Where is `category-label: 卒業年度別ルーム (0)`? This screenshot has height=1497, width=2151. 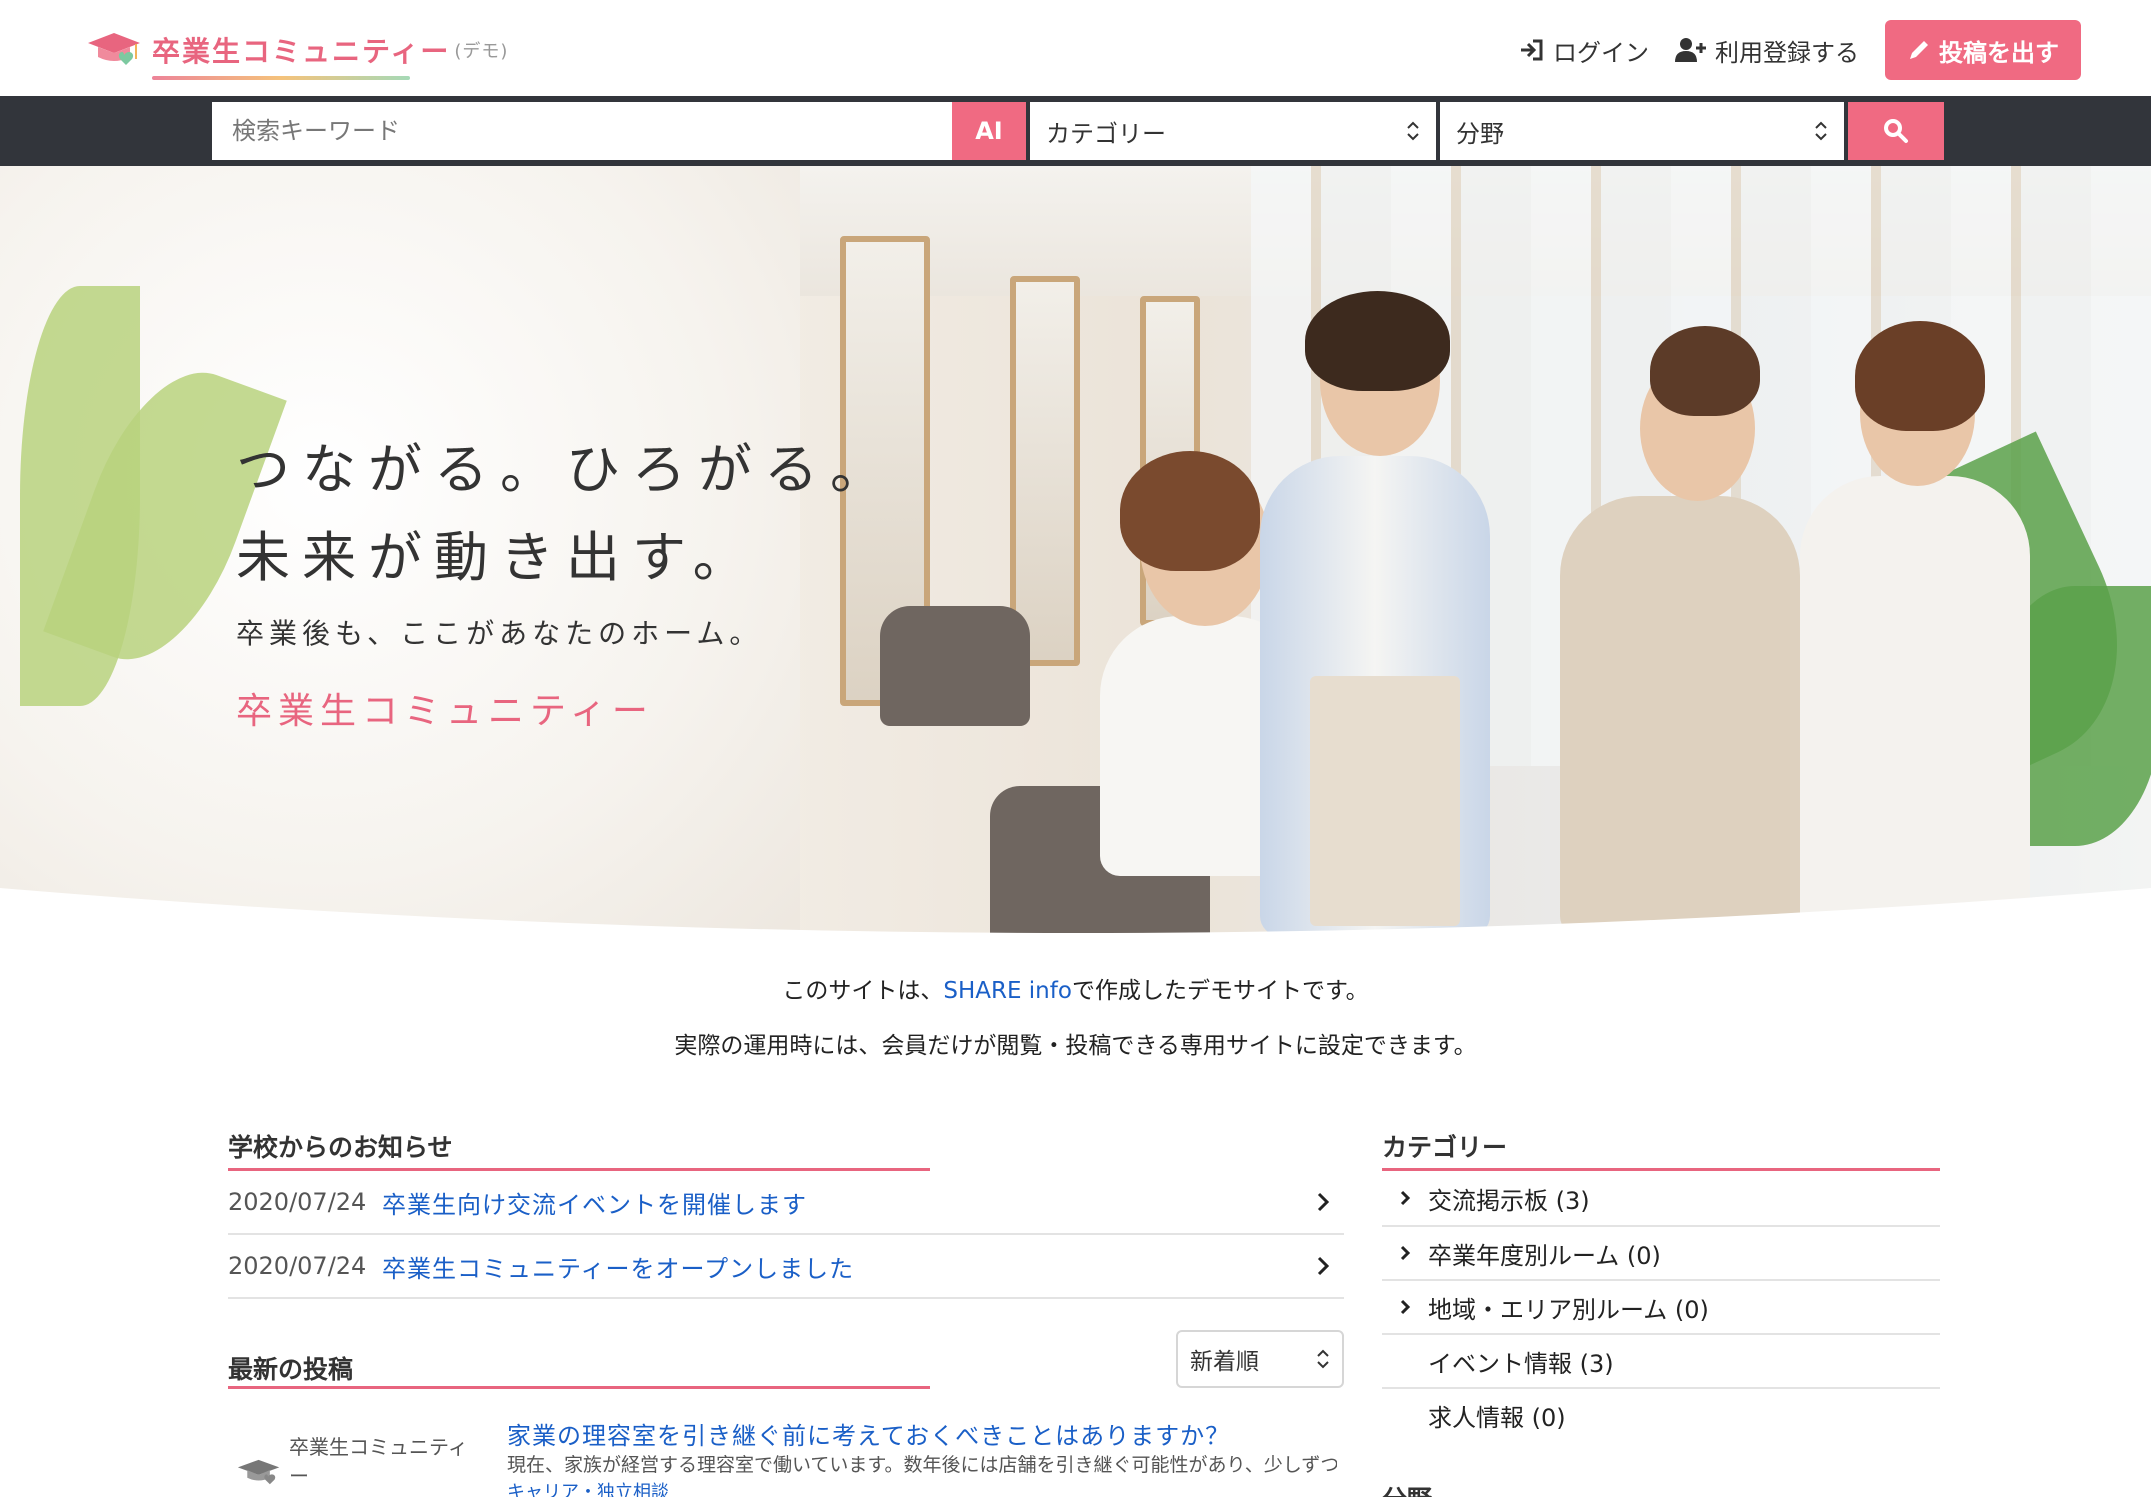
category-label: 卒業年度別ルーム (0) is located at coordinates (1544, 1255).